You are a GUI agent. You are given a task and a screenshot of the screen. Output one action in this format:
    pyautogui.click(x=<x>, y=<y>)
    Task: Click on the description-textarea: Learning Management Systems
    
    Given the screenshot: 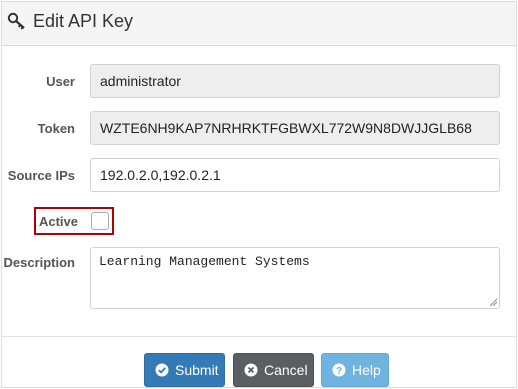 What is the action you would take?
    pyautogui.click(x=295, y=278)
    